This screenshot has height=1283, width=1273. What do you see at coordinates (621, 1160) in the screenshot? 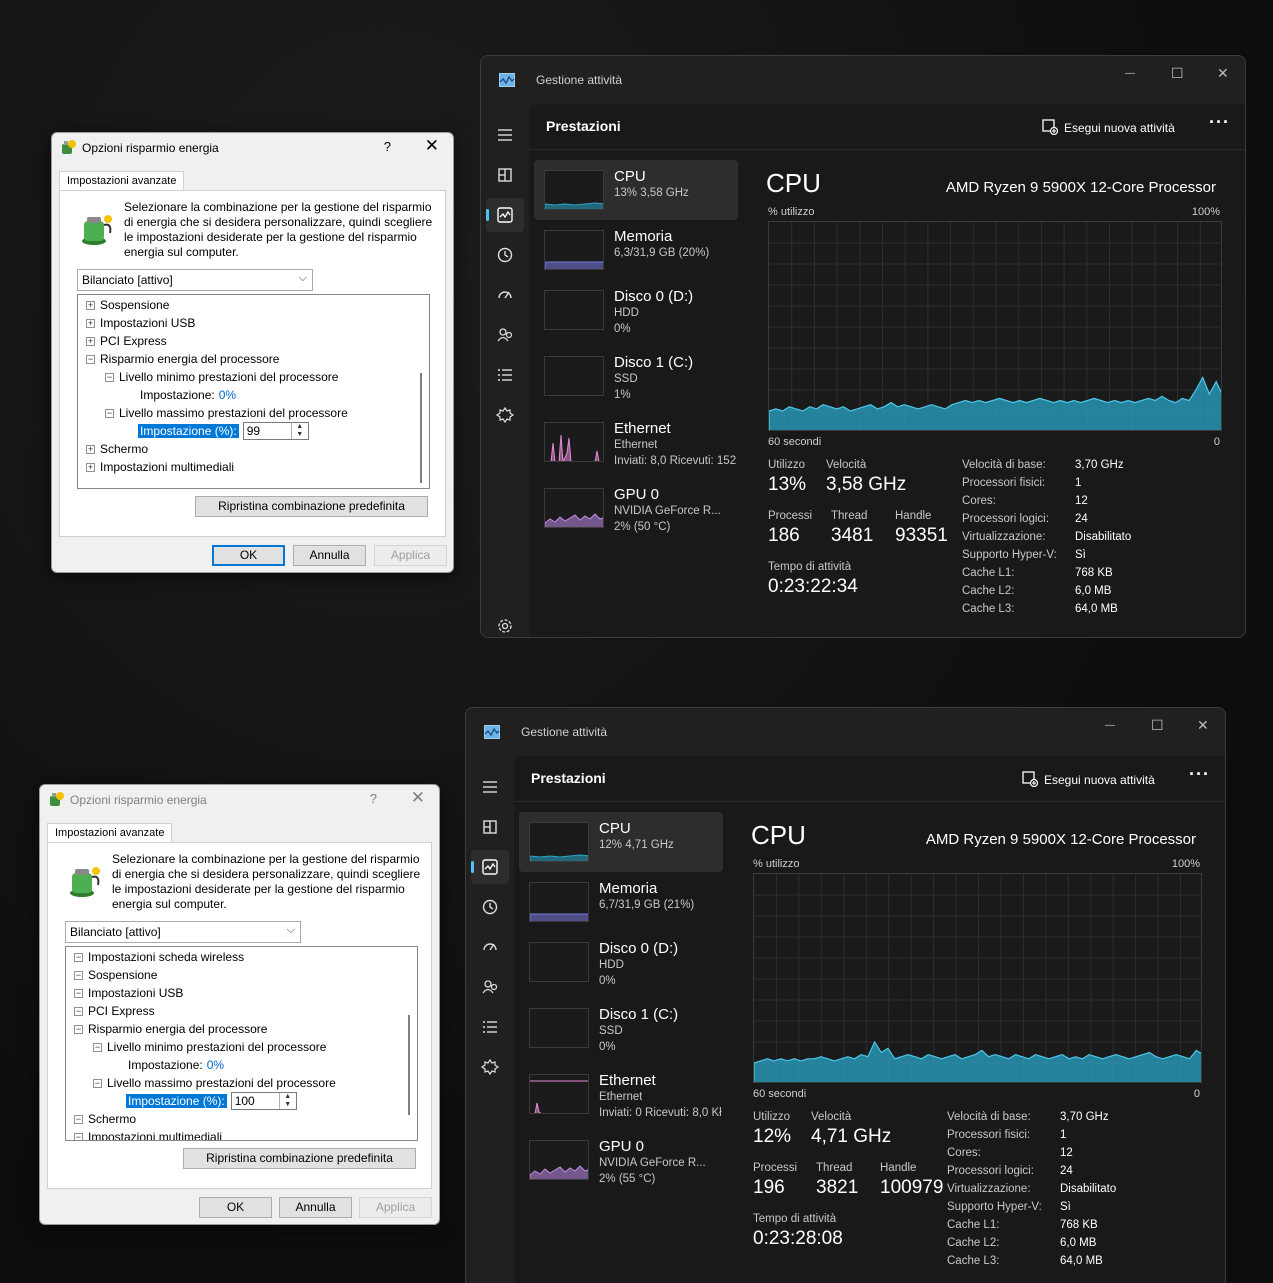
I see `device-item: GPU 0 NVIDIA GeForce R... 2% (55 °C)` at bounding box center [621, 1160].